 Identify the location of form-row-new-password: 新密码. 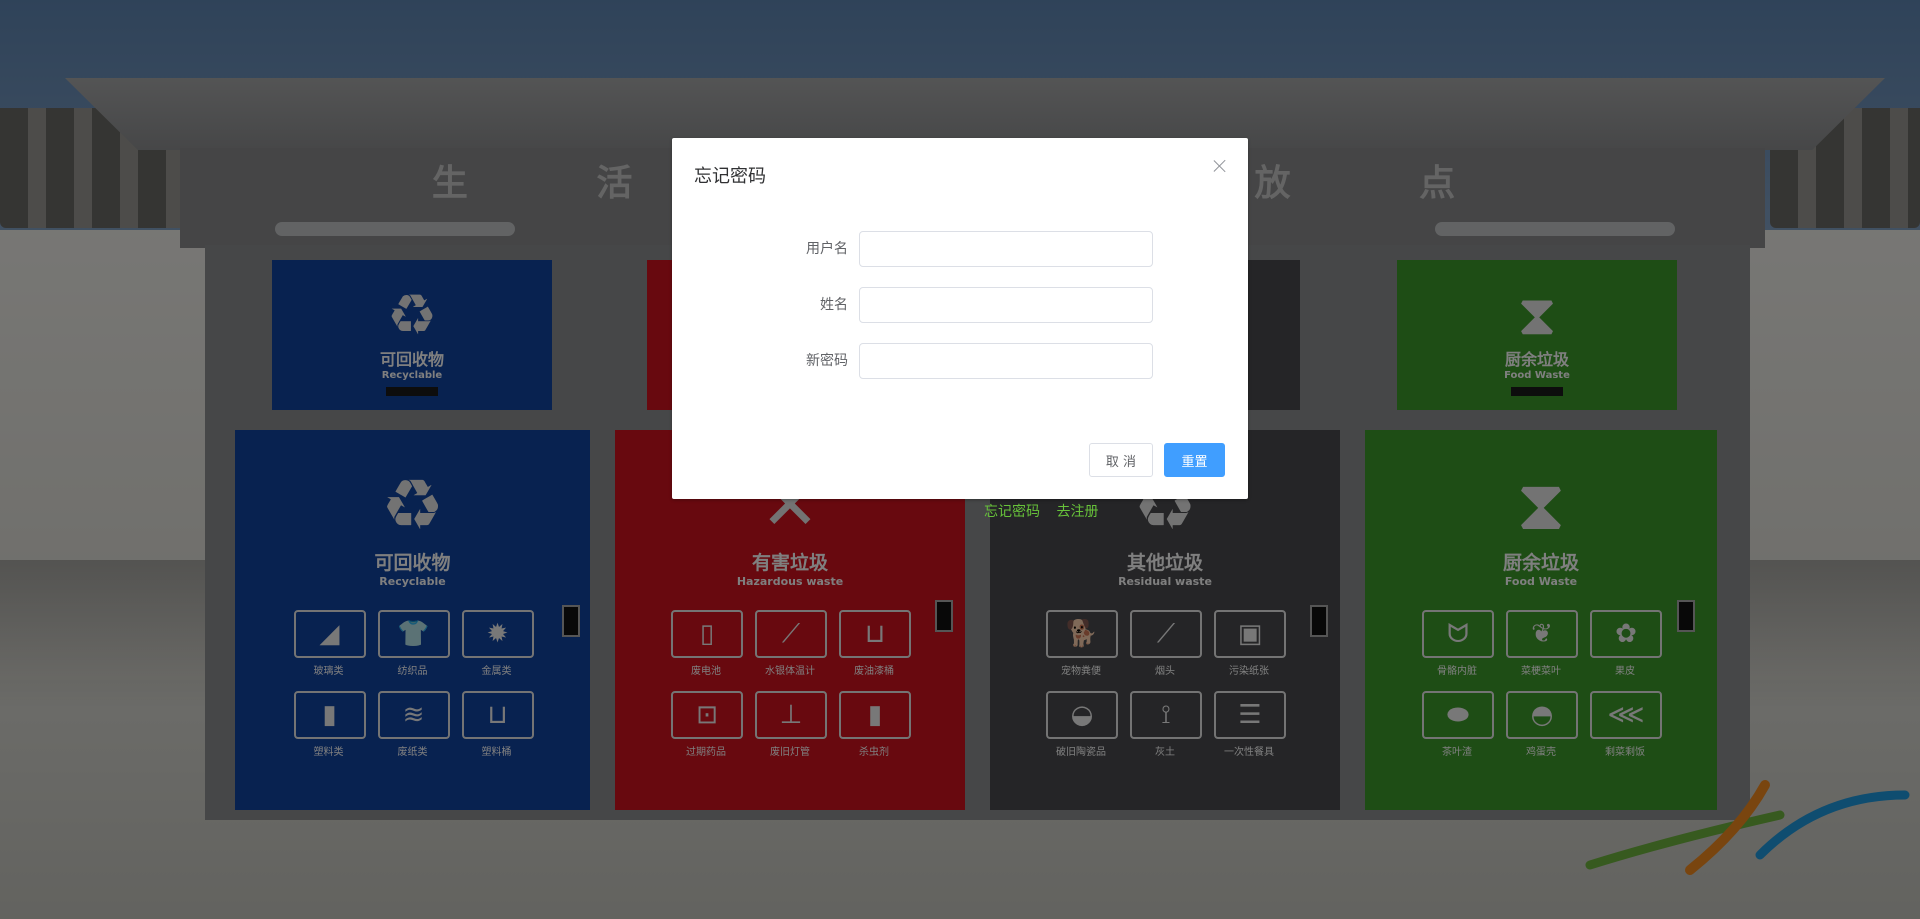
(960, 361).